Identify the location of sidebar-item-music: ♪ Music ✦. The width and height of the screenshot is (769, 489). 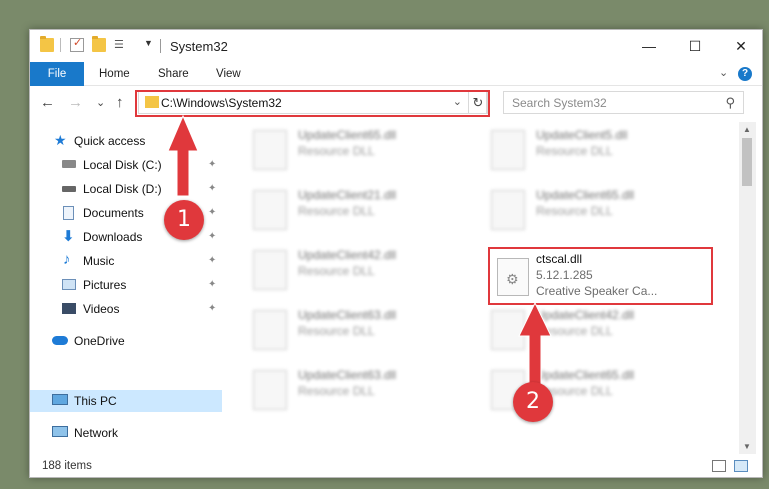
(126, 261).